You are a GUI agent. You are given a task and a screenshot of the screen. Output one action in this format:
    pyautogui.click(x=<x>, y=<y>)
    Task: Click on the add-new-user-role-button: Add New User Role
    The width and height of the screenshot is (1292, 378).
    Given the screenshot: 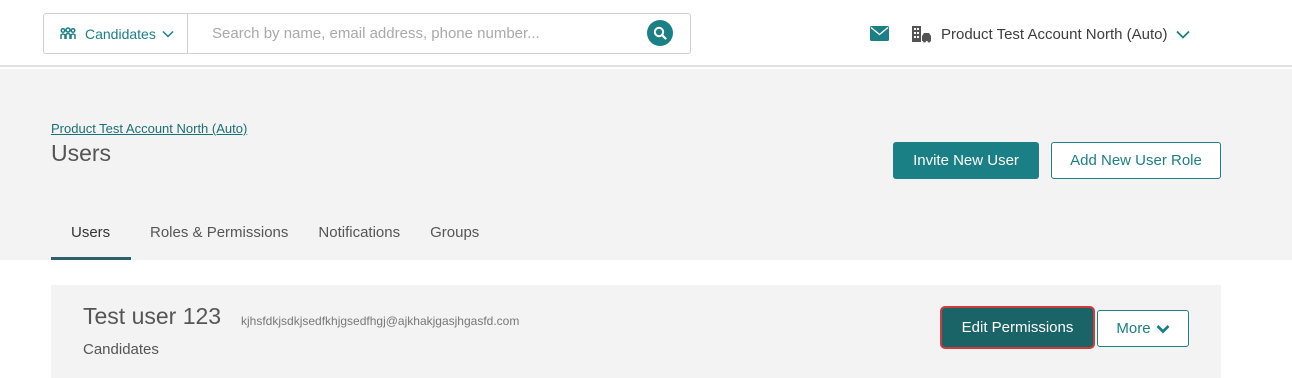 What is the action you would take?
    pyautogui.click(x=1136, y=160)
    